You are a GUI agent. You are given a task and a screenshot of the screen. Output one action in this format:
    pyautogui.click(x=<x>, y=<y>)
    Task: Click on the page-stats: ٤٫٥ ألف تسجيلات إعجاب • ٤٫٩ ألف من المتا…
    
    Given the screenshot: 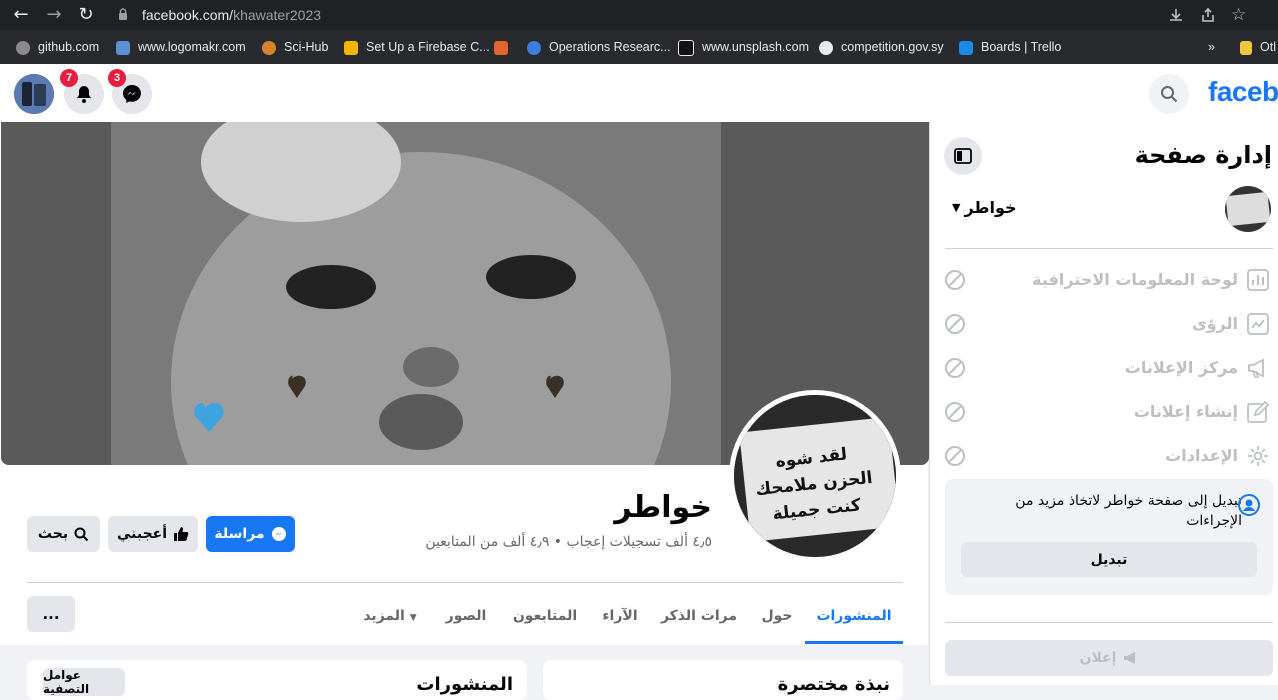 What is the action you would take?
    pyautogui.click(x=568, y=542)
    